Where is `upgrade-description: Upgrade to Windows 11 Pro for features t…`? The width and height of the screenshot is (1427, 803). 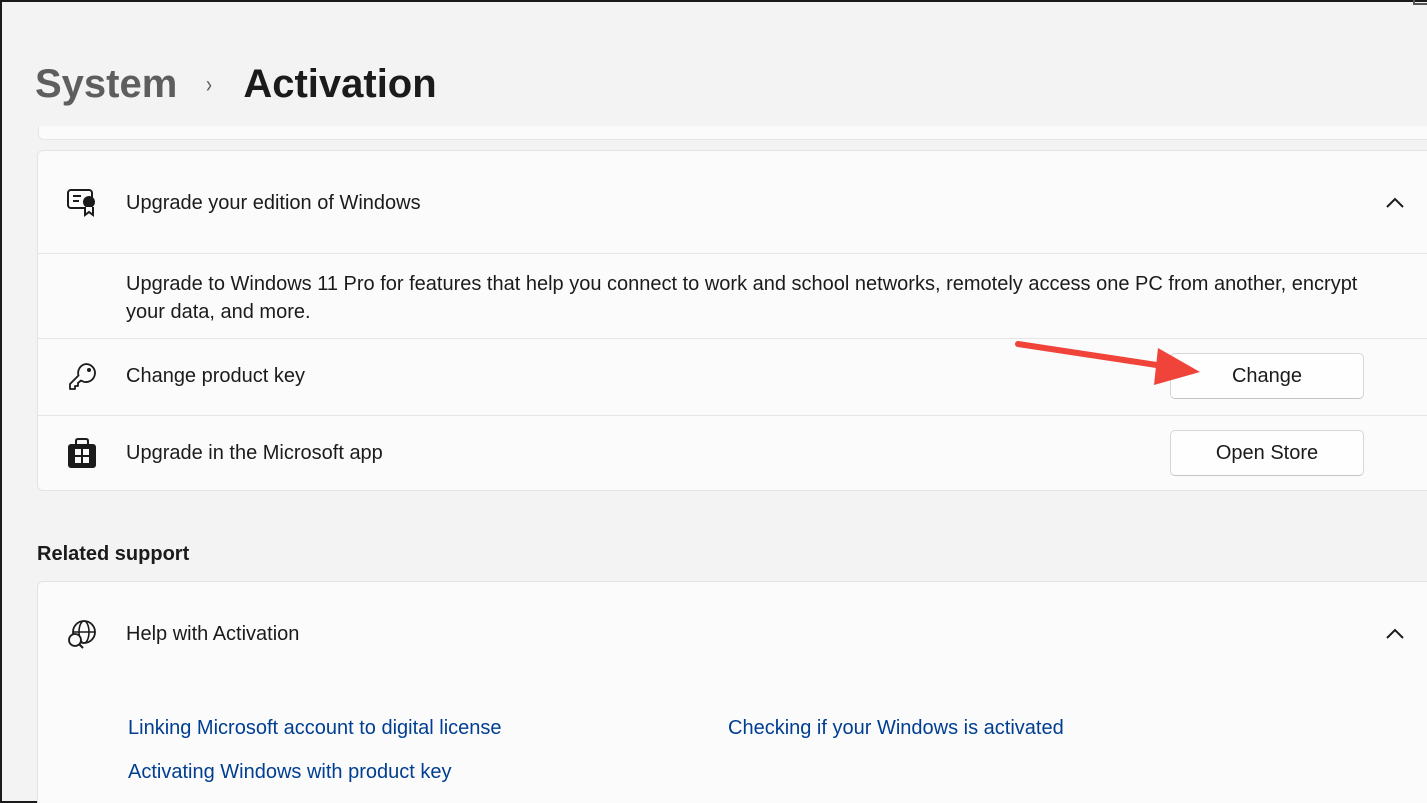 upgrade-description: Upgrade to Windows 11 Pro for features t… is located at coordinates (742, 298).